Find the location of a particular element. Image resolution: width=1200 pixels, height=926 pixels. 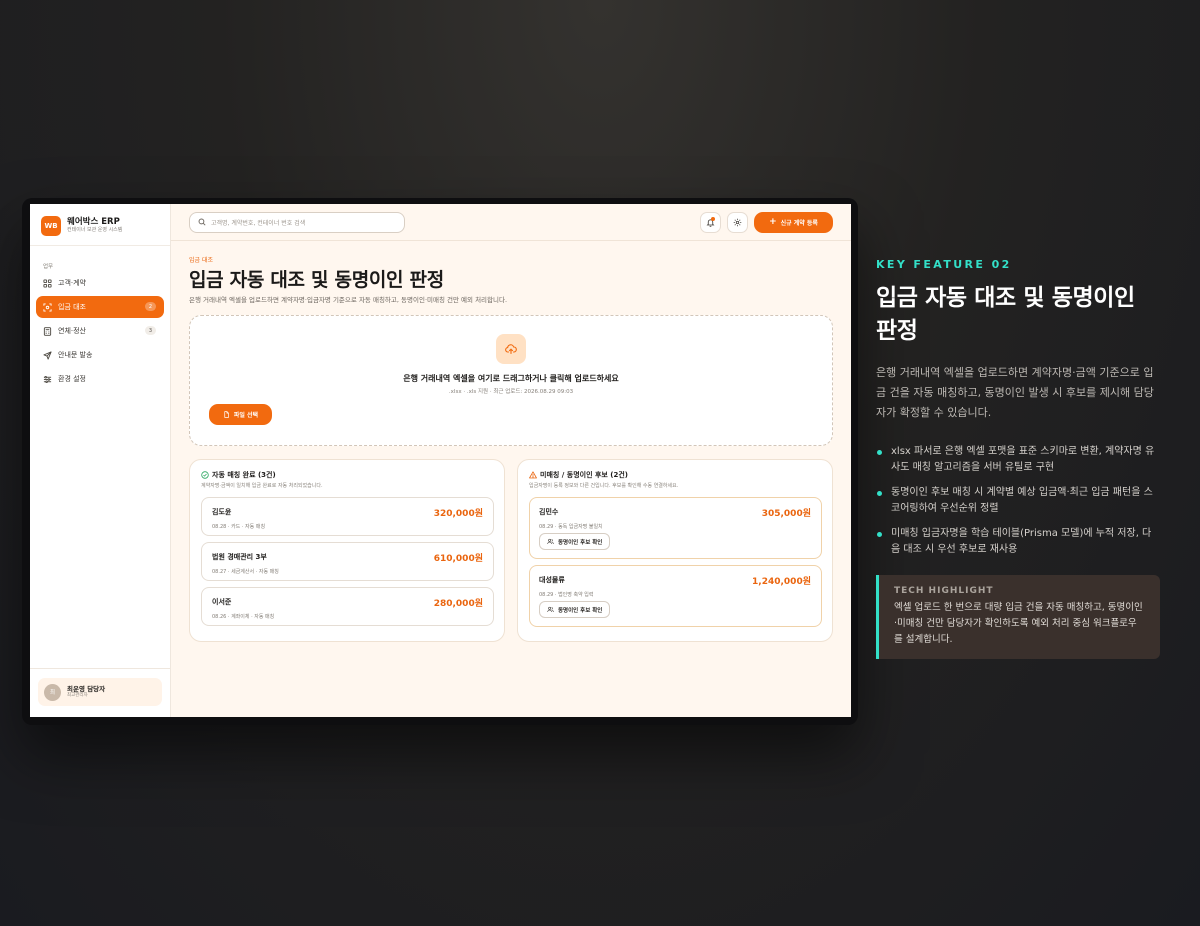

user-role: 최고관리자 is located at coordinates (77, 695).